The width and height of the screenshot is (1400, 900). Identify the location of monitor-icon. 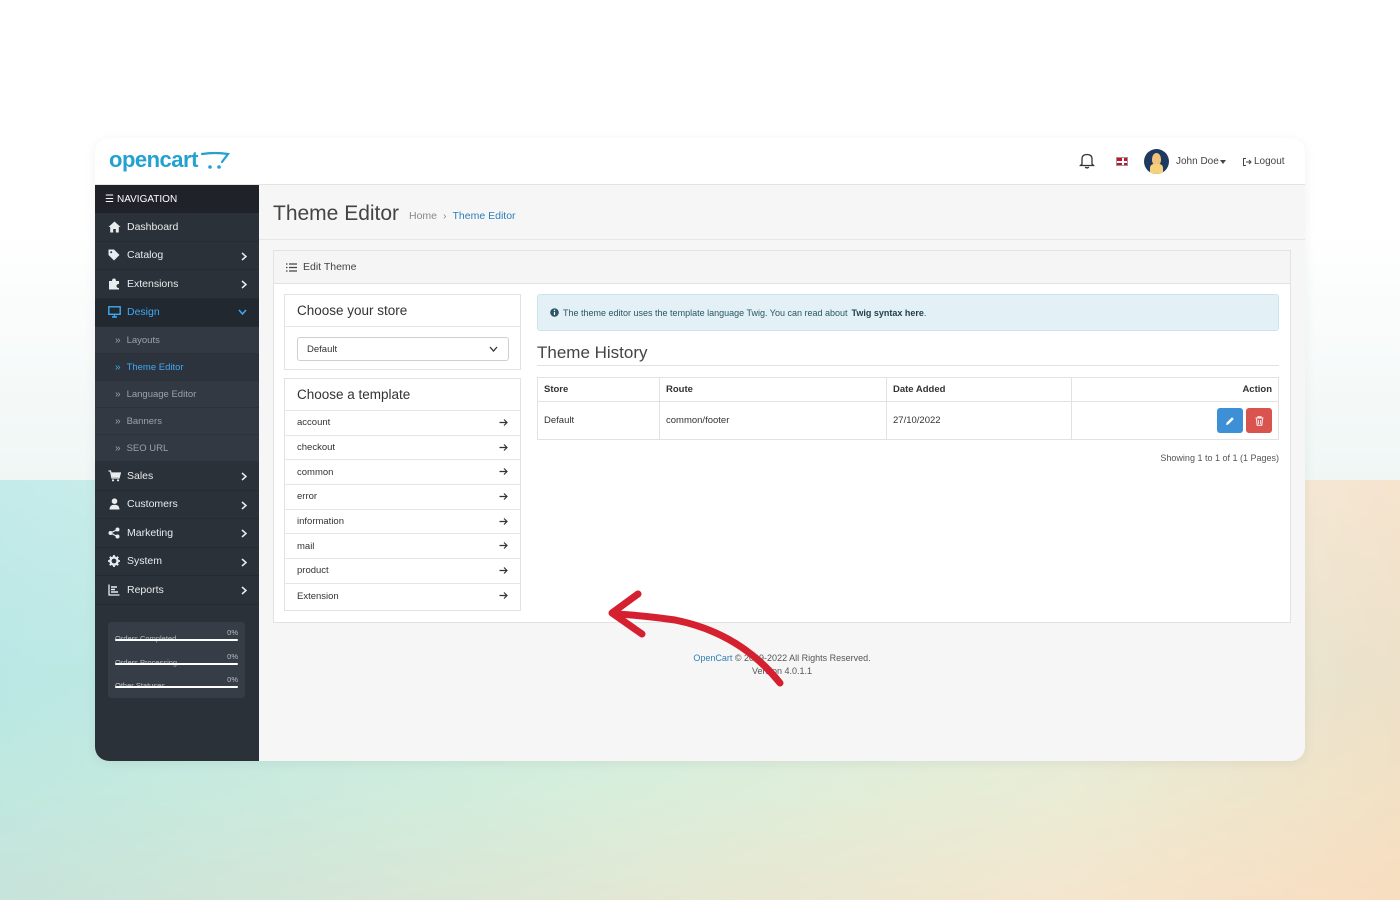
(114, 312).